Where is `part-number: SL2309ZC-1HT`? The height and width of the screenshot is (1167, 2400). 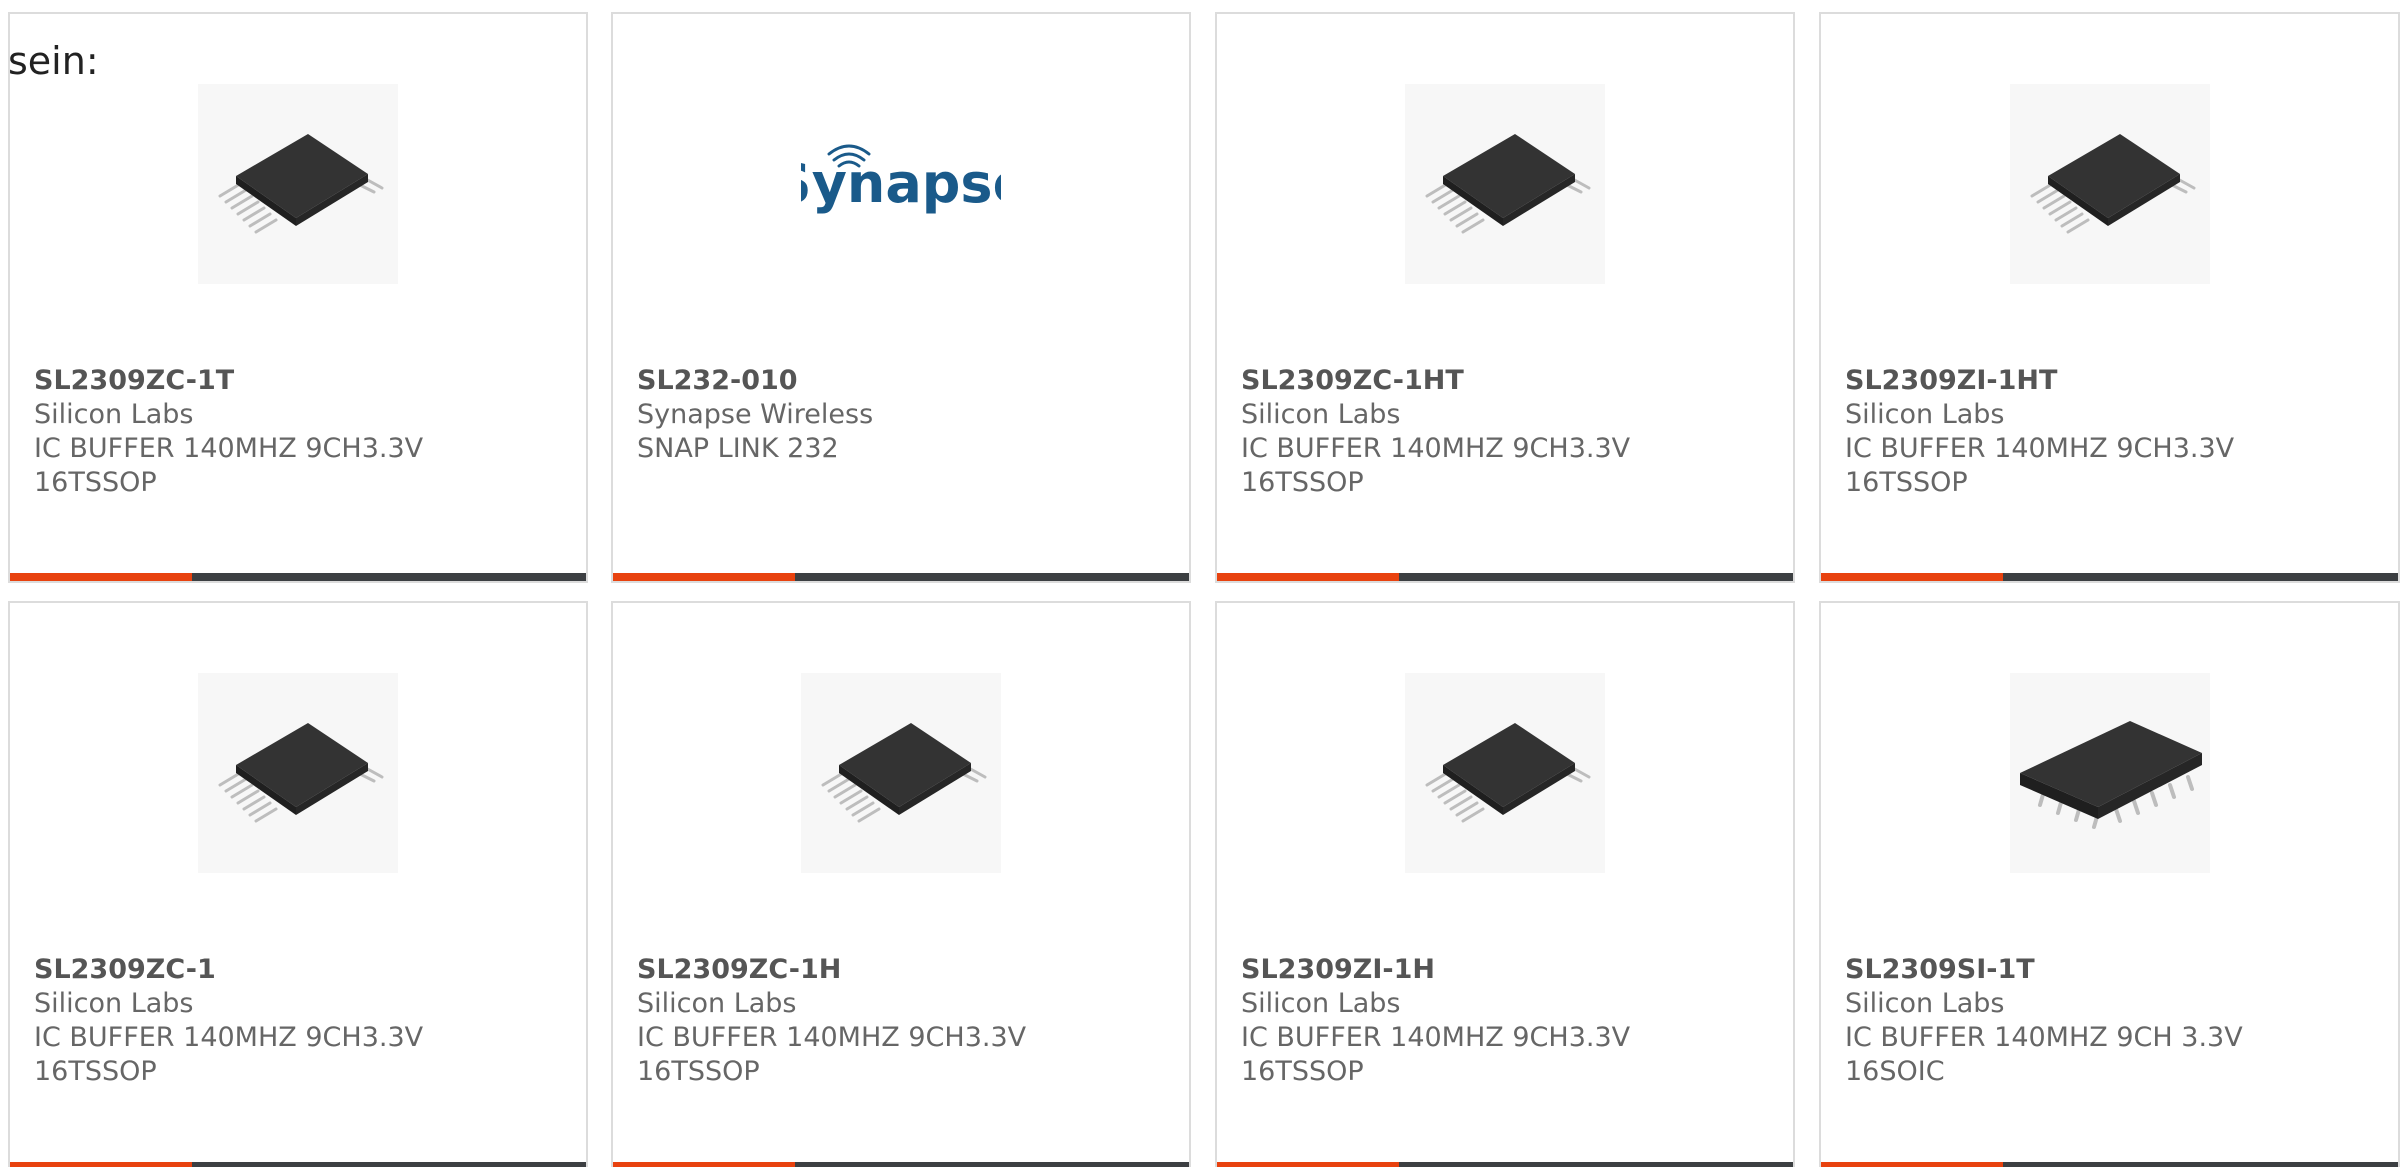
part-number: SL2309ZC-1HT is located at coordinates (1507, 381).